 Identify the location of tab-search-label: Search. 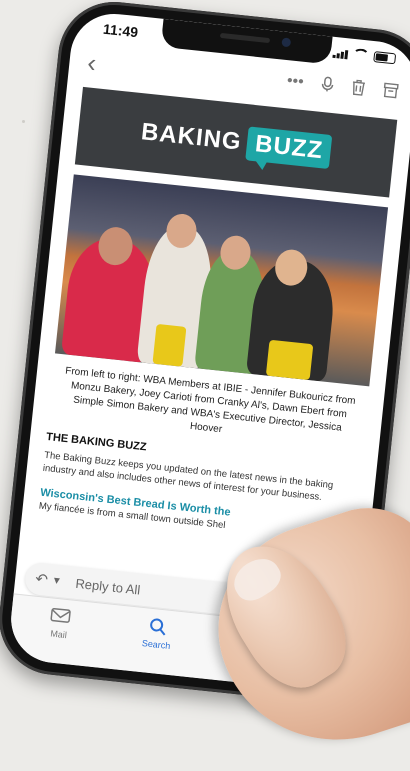
(156, 645).